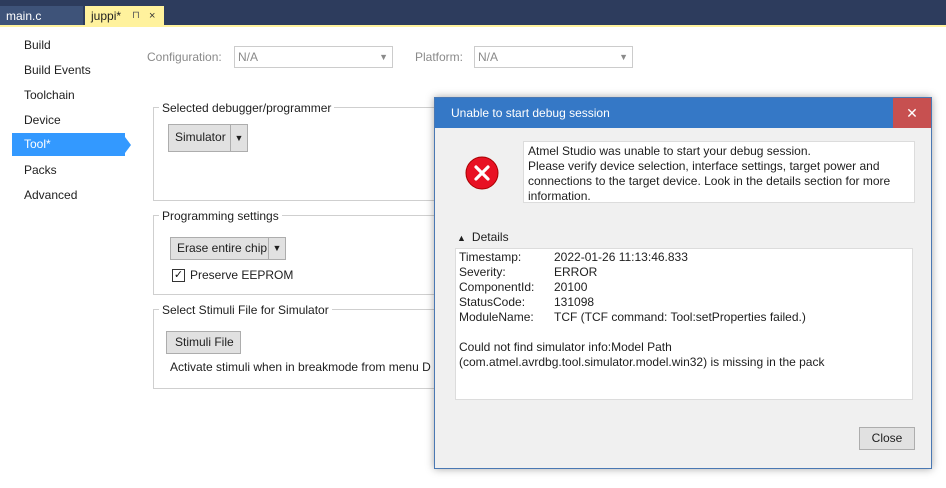  I want to click on error-icon, so click(482, 174).